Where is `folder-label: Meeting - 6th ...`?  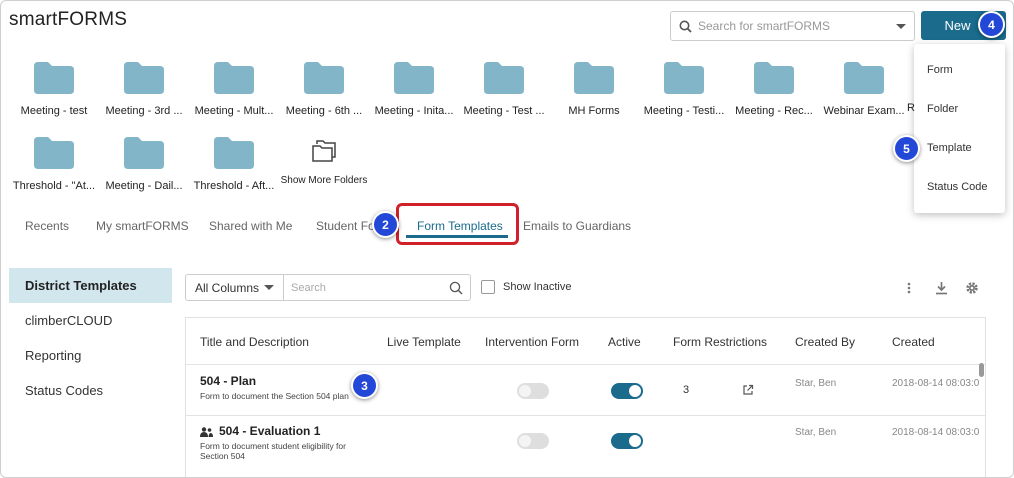
folder-label: Meeting - 6th ... is located at coordinates (324, 111).